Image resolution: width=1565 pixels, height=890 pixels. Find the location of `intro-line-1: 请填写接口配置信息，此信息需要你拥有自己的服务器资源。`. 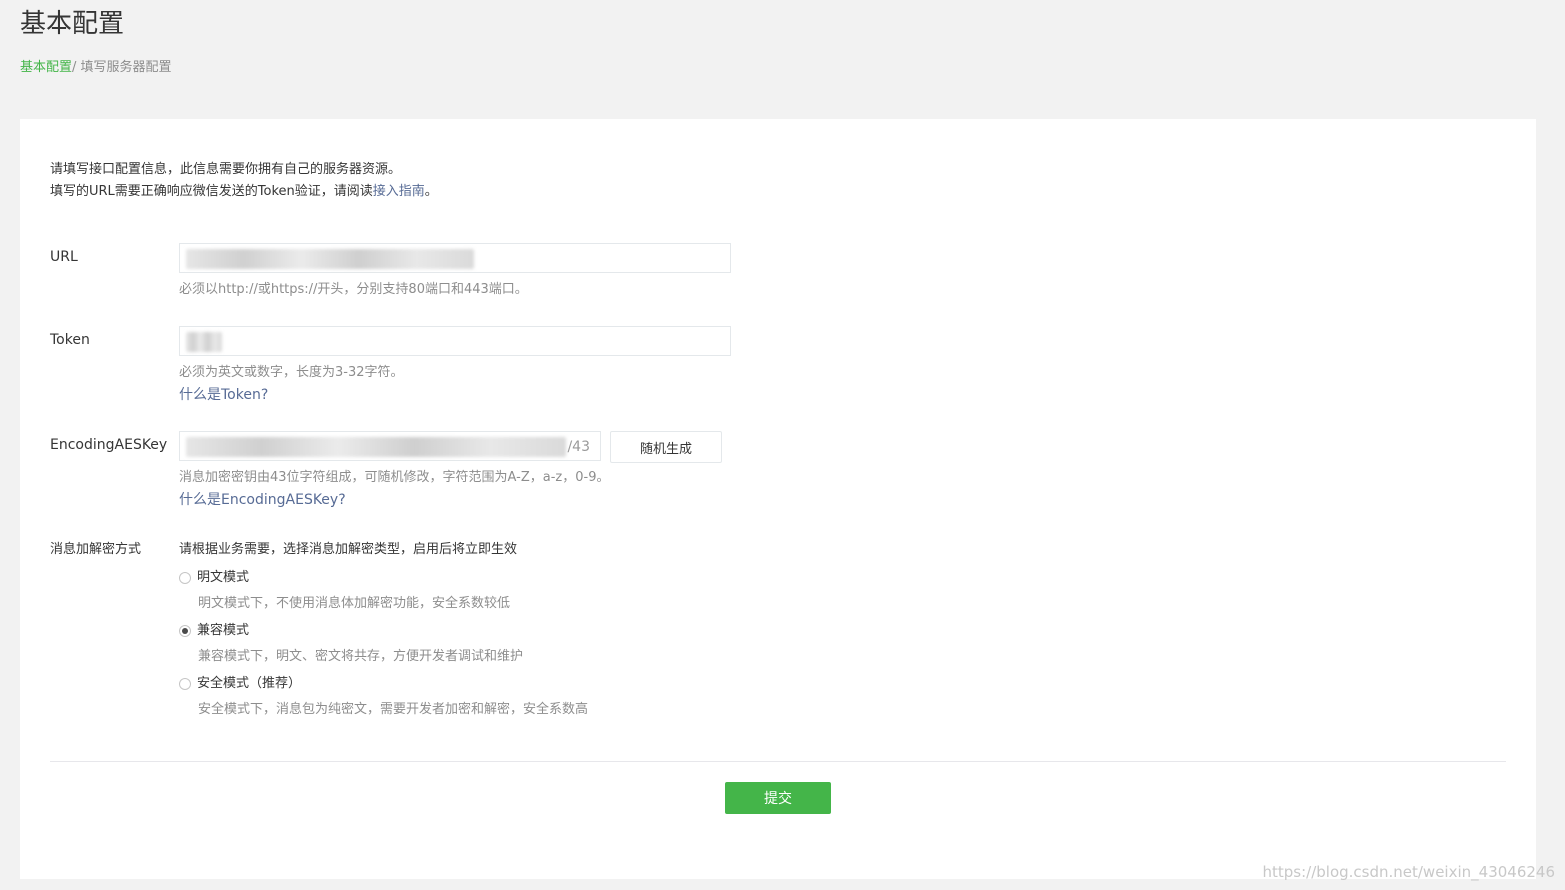

intro-line-1: 请填写接口配置信息，此信息需要你拥有自己的服务器资源。 is located at coordinates (226, 169).